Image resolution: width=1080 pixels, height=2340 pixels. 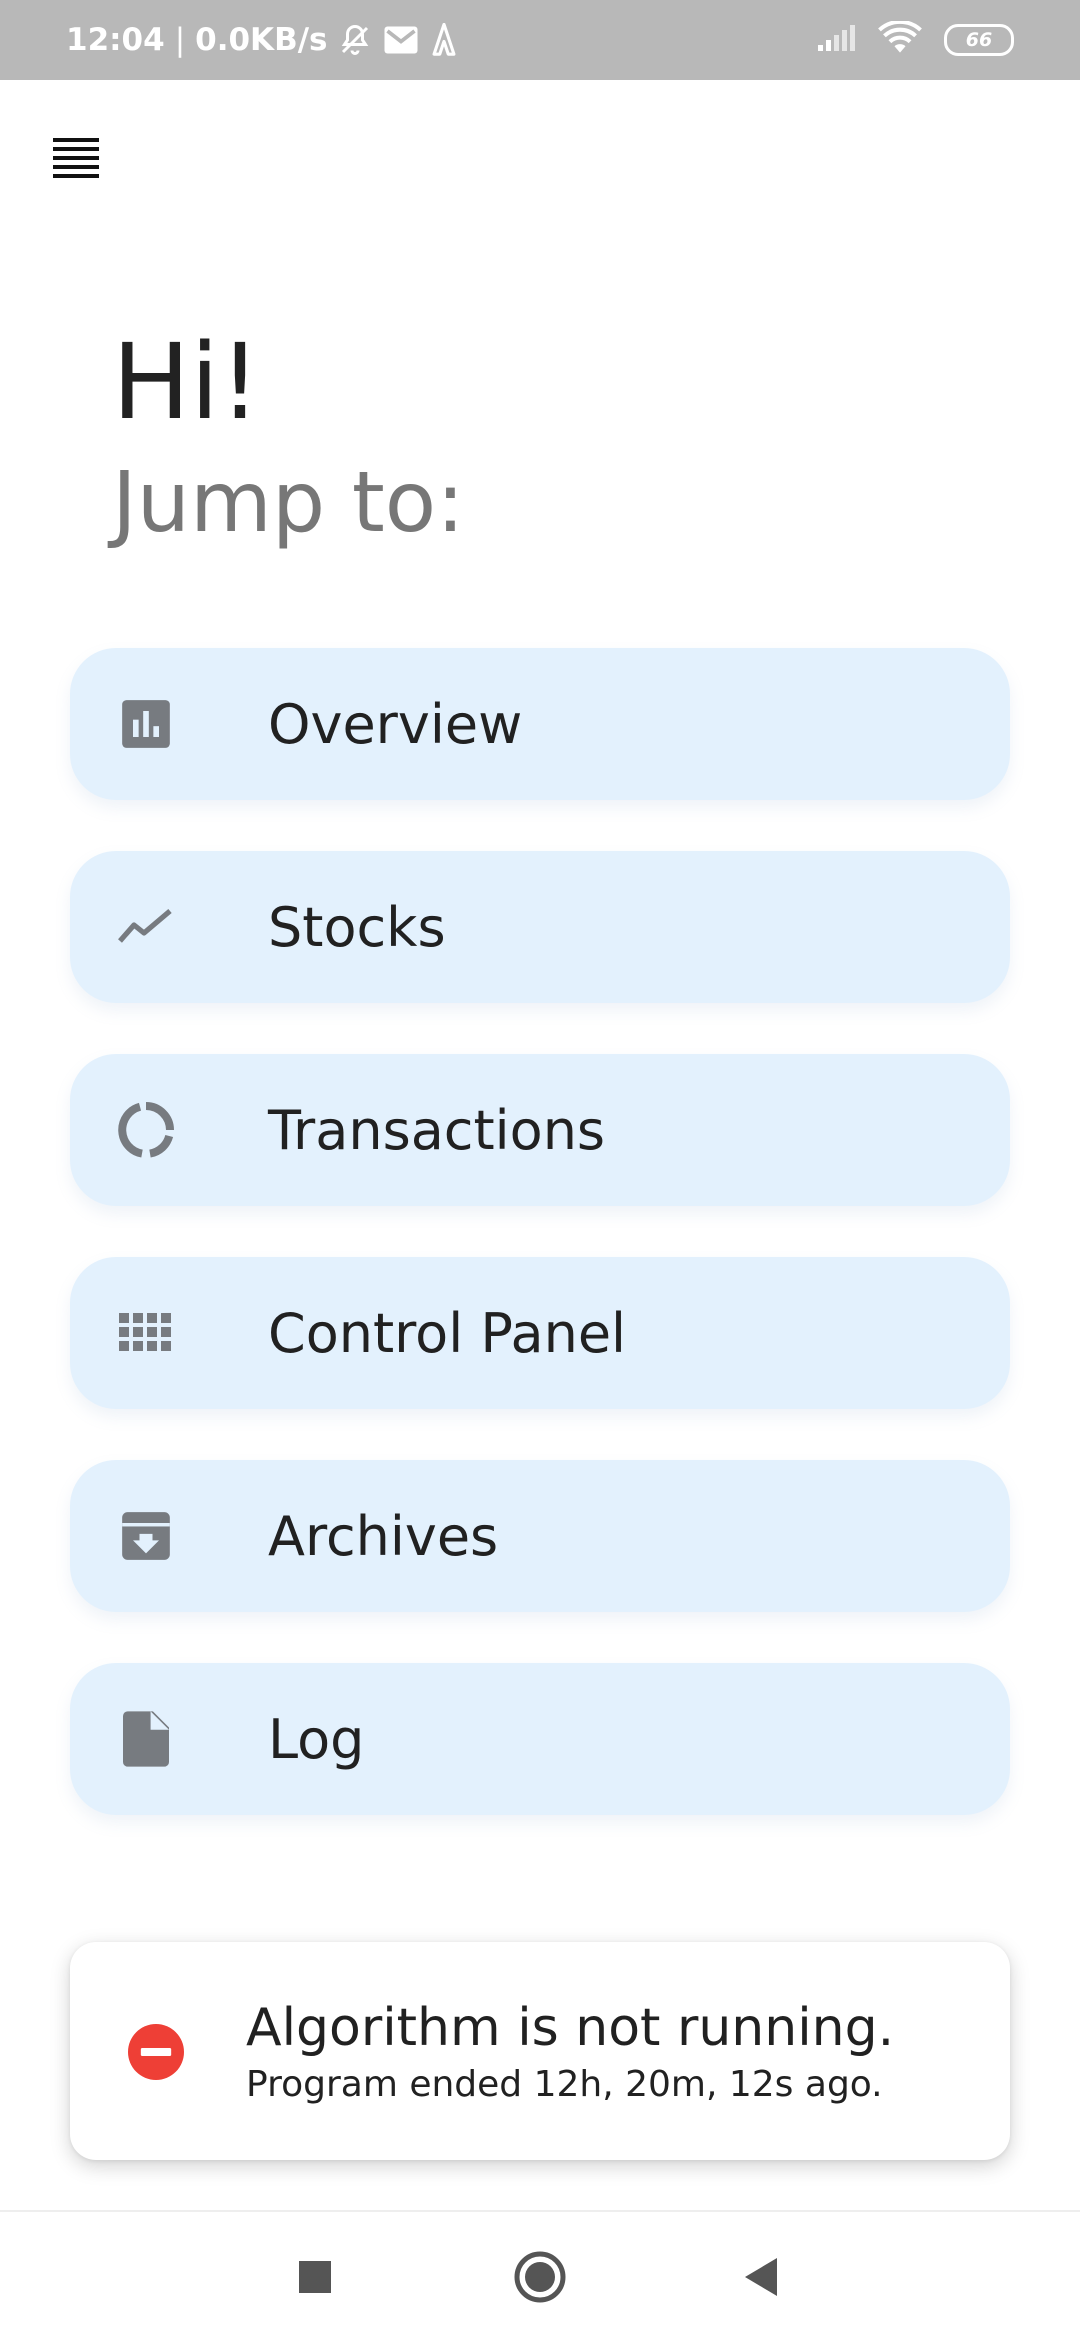 What do you see at coordinates (437, 1130) in the screenshot?
I see `nav-label-transactions: Transactions` at bounding box center [437, 1130].